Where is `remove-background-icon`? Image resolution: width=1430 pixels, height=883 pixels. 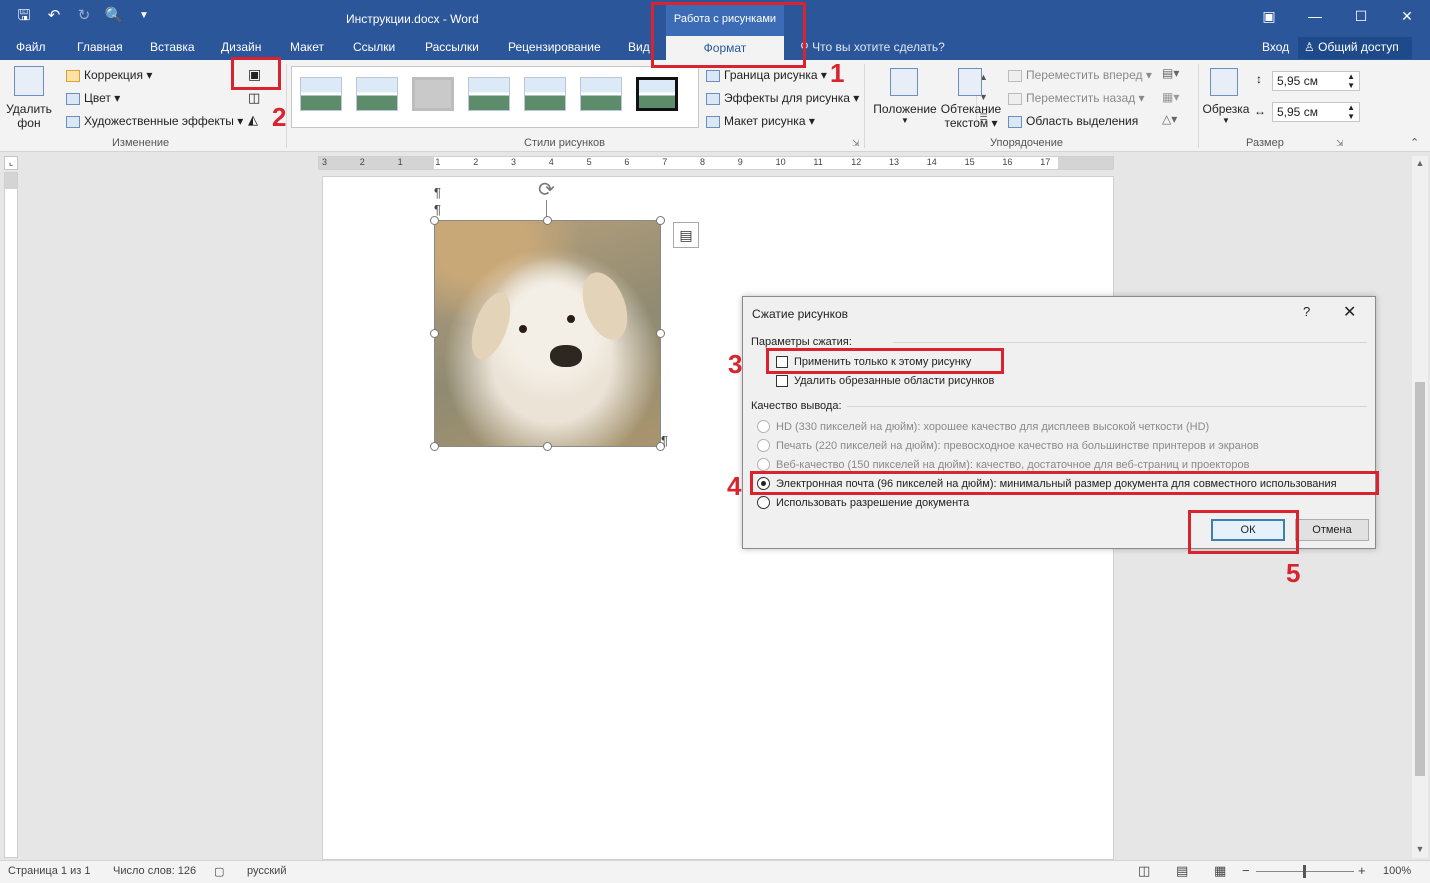 remove-background-icon is located at coordinates (29, 81).